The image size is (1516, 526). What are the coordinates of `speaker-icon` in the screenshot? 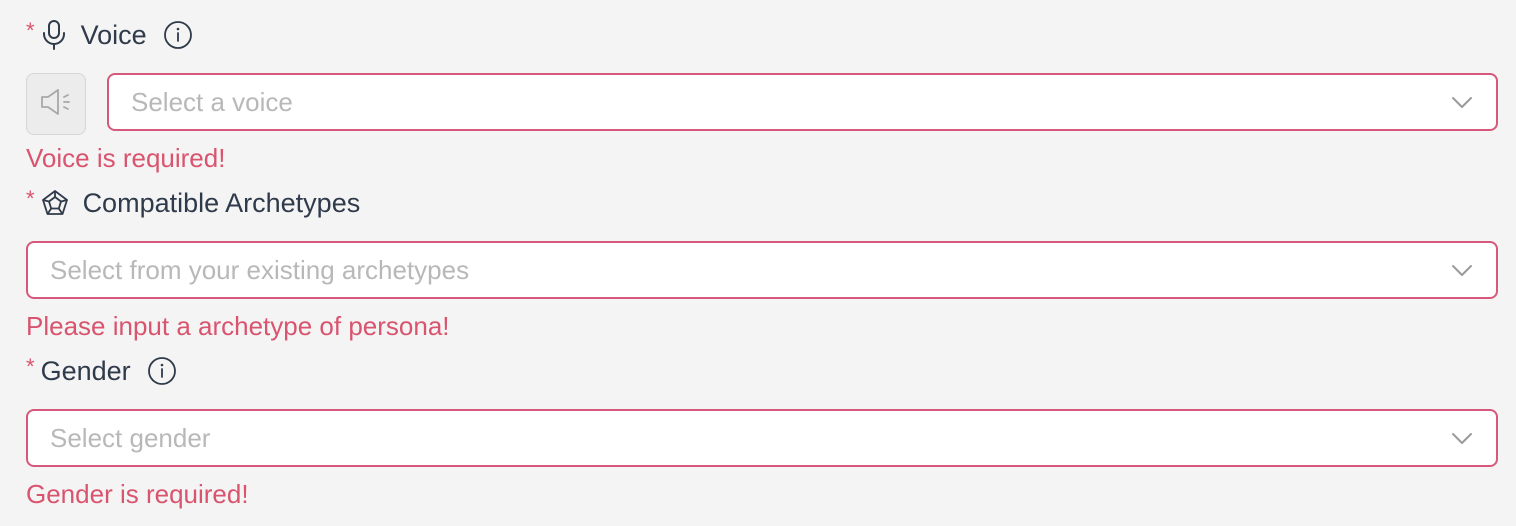 It's located at (56, 104).